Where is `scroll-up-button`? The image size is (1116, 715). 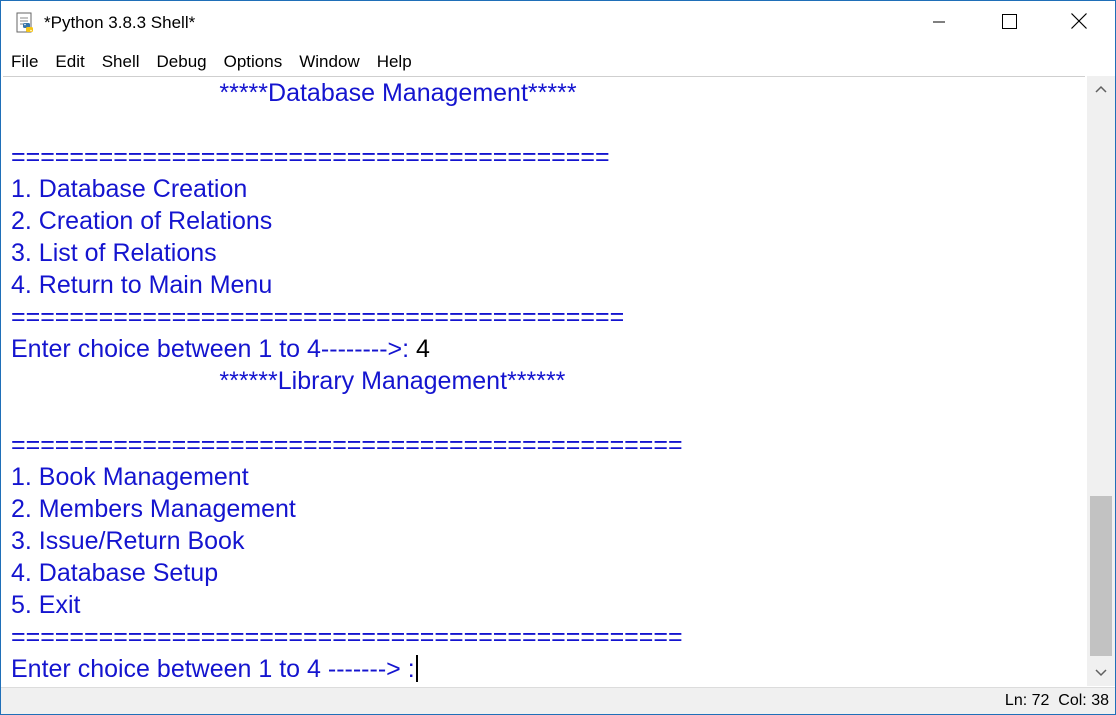 scroll-up-button is located at coordinates (1101, 89).